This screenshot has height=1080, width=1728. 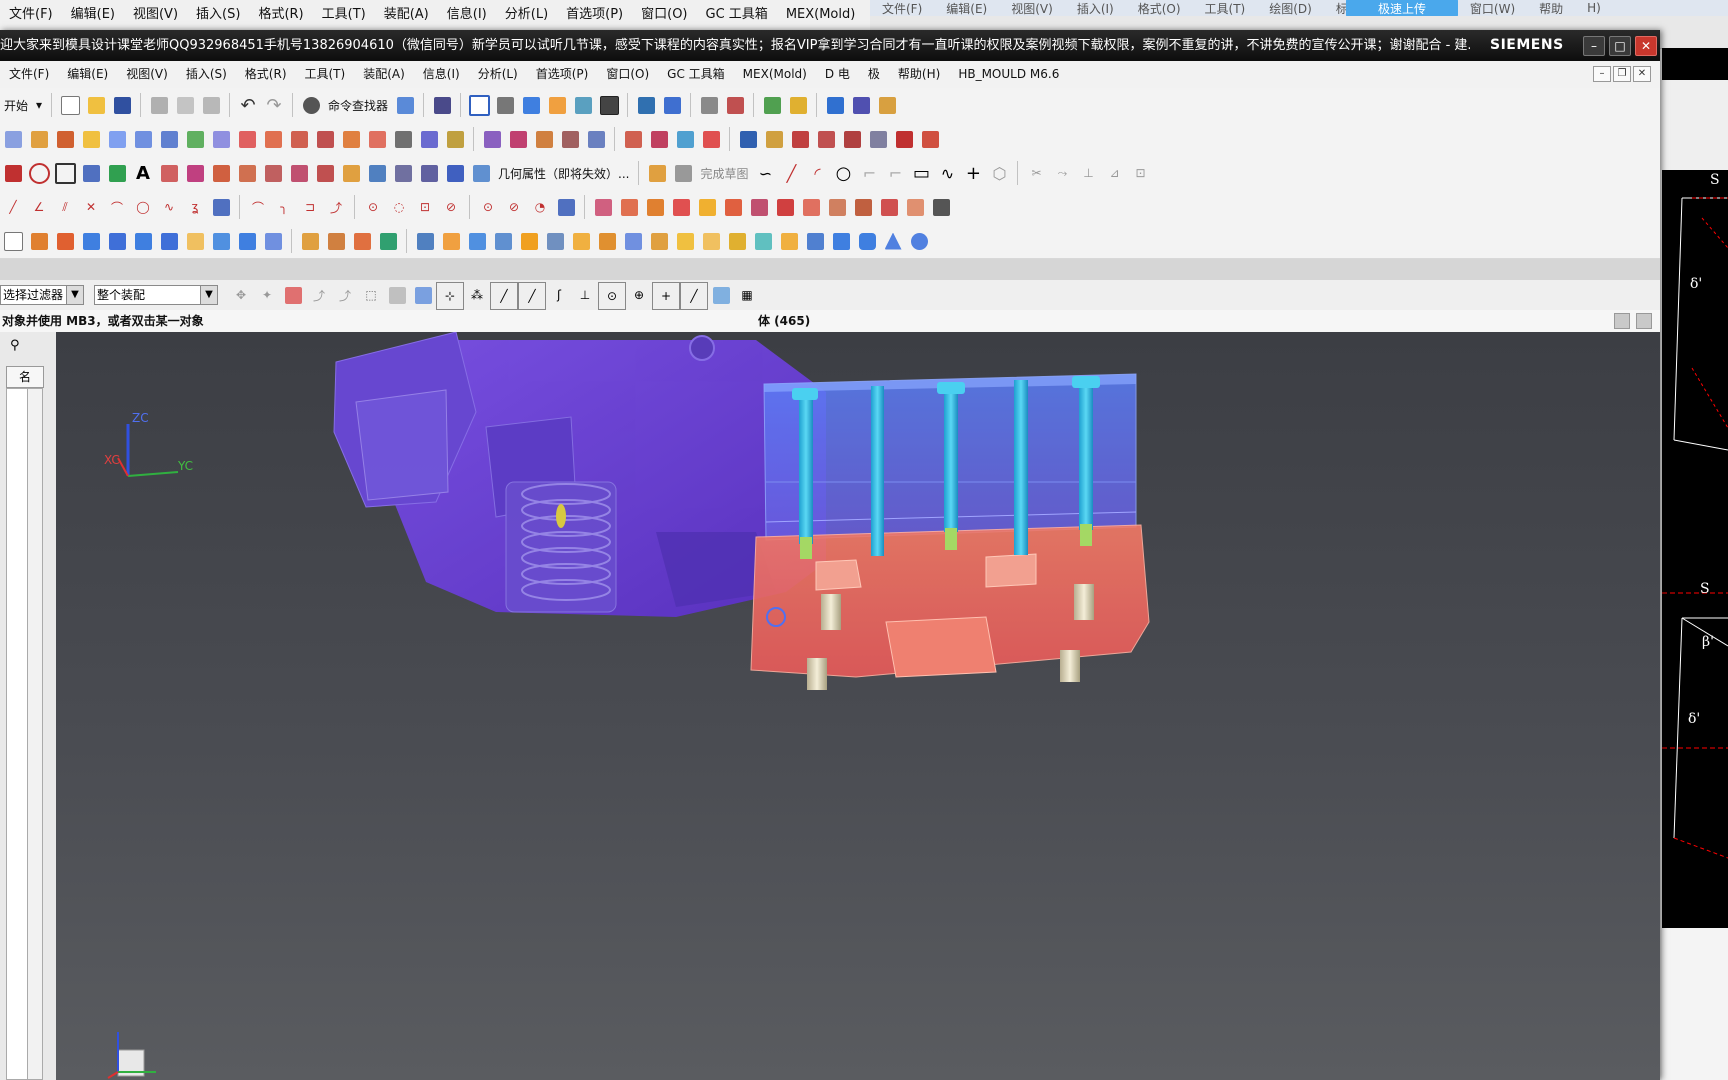 I want to click on outer-menu-item: 首选项(P), so click(x=594, y=15).